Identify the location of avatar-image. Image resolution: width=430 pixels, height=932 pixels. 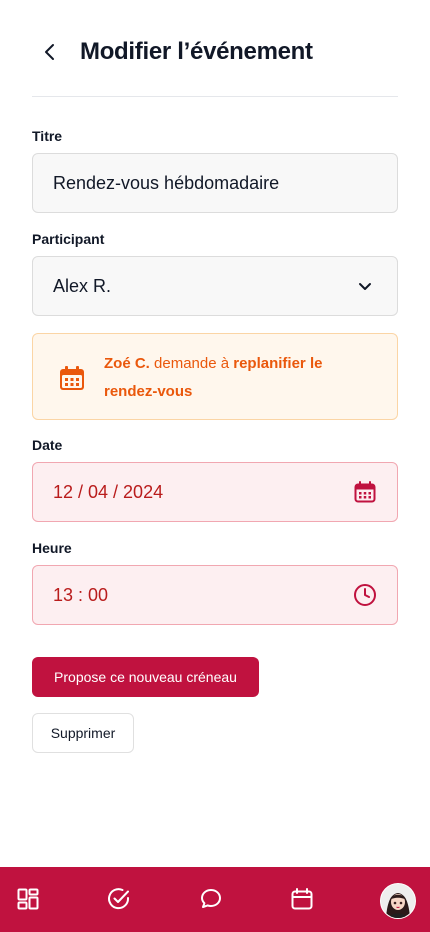
(398, 901).